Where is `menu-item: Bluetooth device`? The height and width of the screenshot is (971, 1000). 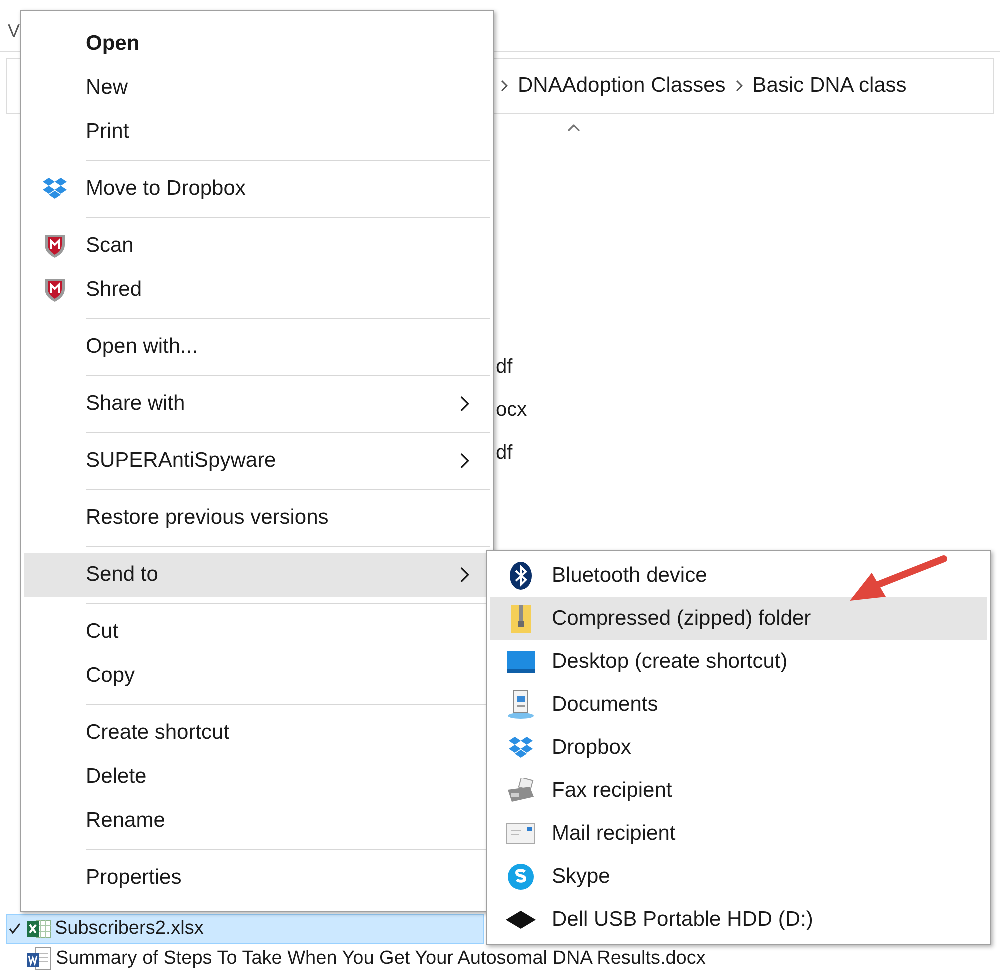
menu-item: Bluetooth device is located at coordinates (738, 575).